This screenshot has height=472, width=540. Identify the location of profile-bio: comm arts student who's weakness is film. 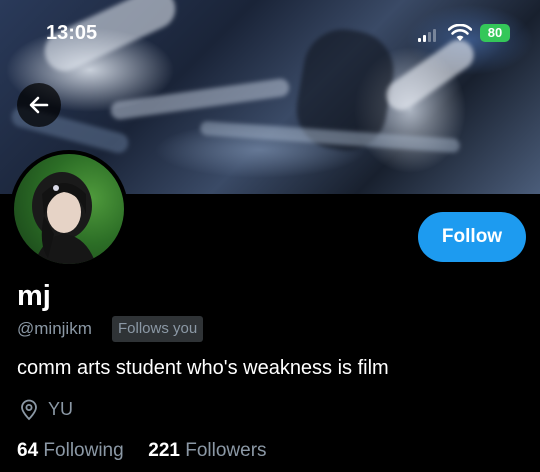
(203, 368).